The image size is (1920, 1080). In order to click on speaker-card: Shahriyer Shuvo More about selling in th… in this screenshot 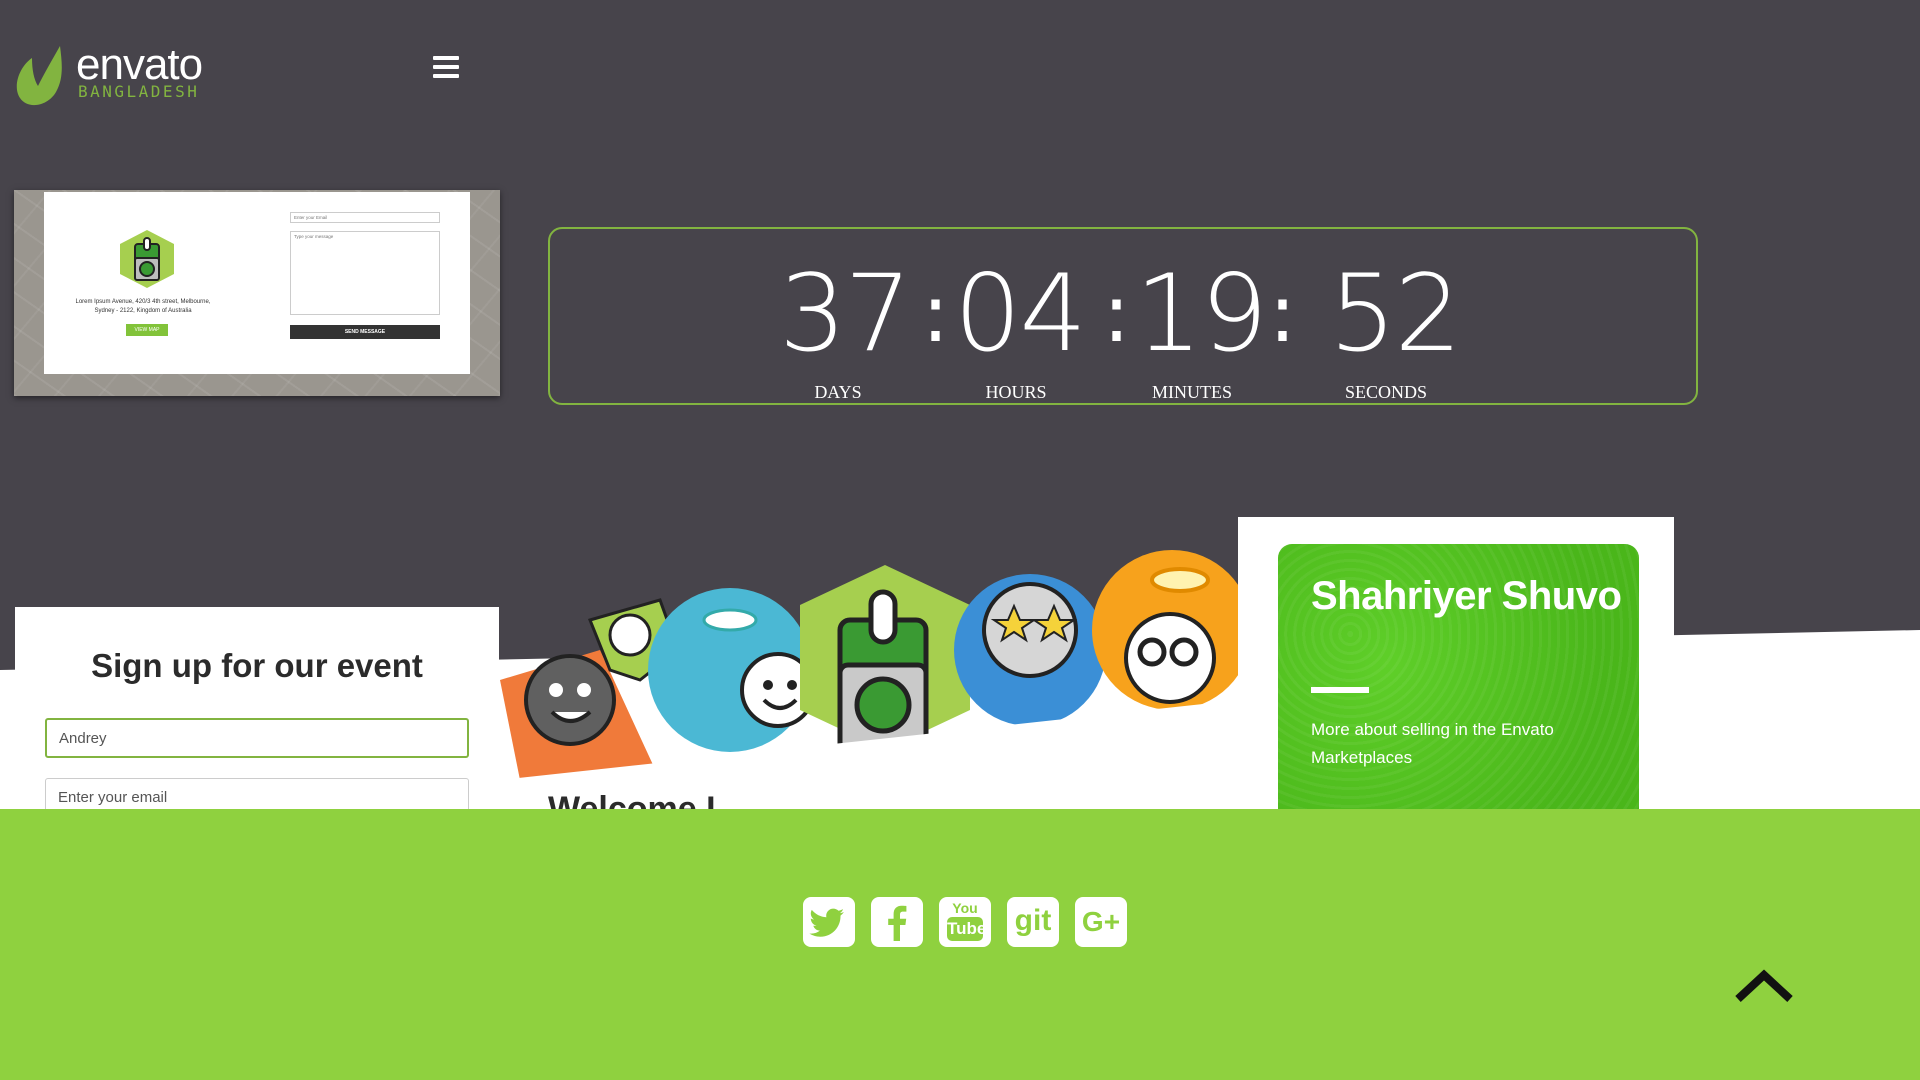, I will do `click(1456, 682)`.